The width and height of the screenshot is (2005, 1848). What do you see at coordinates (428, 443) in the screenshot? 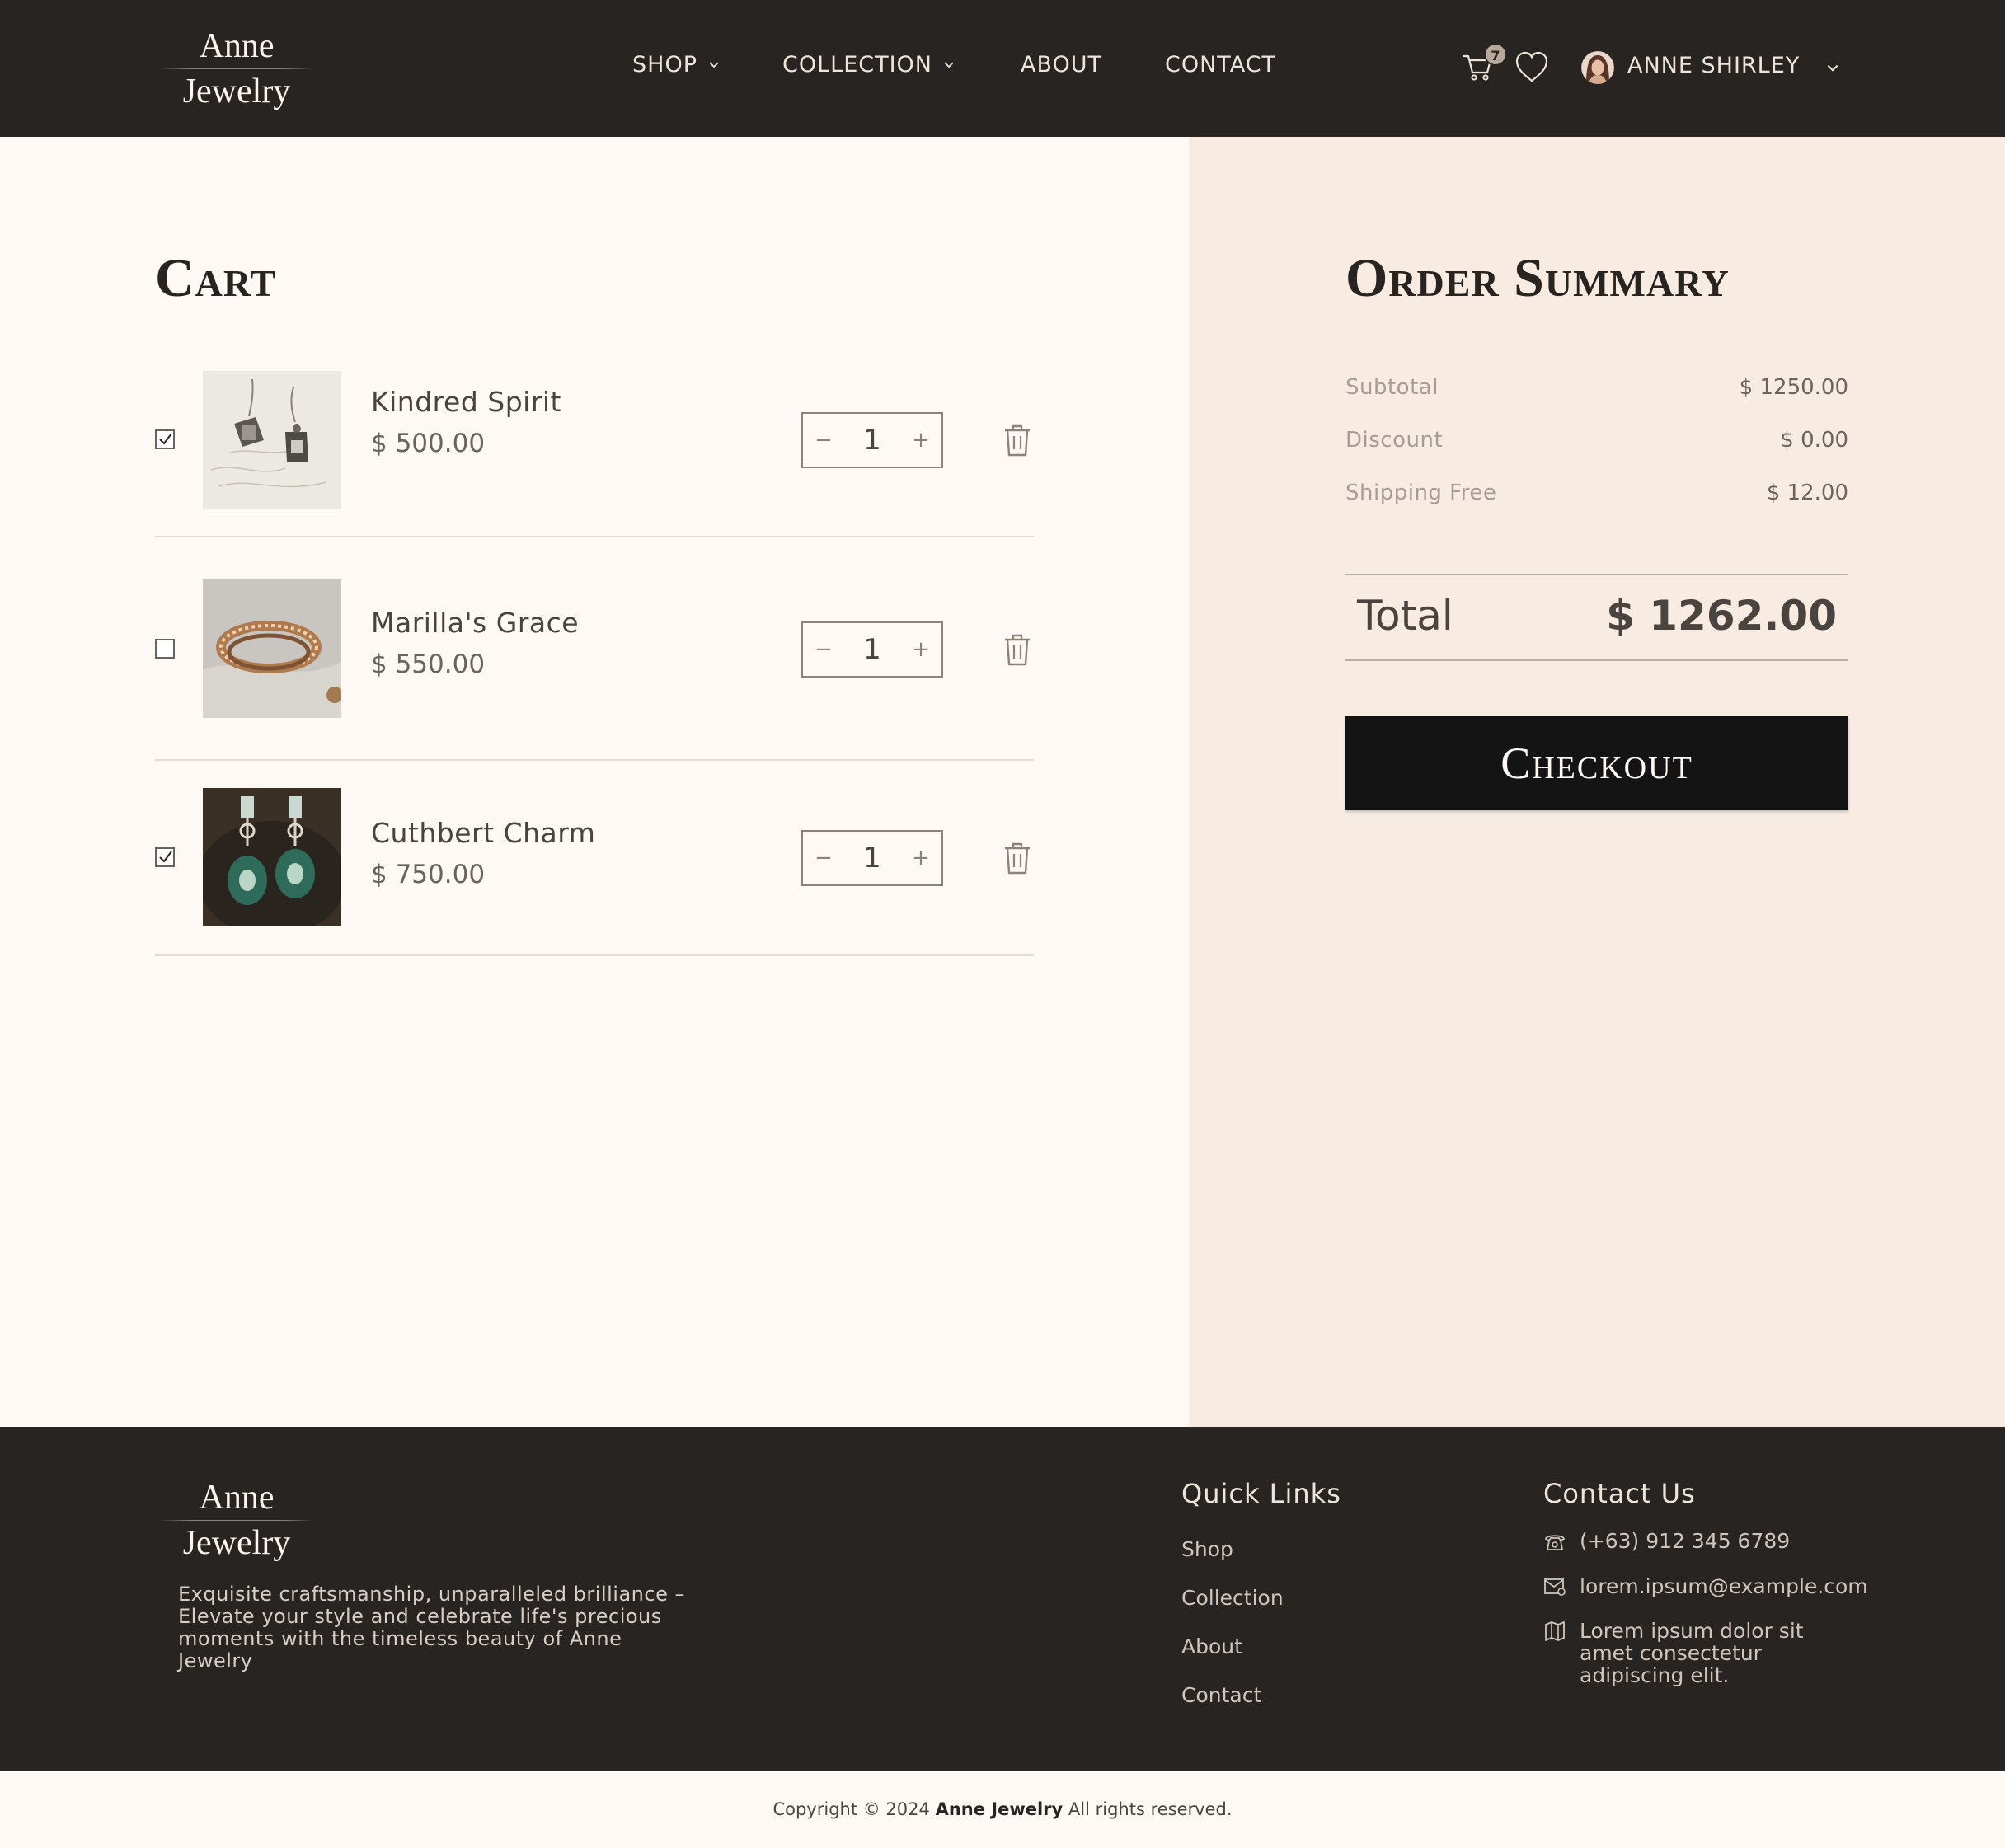
I see `item-price: $ 500.00` at bounding box center [428, 443].